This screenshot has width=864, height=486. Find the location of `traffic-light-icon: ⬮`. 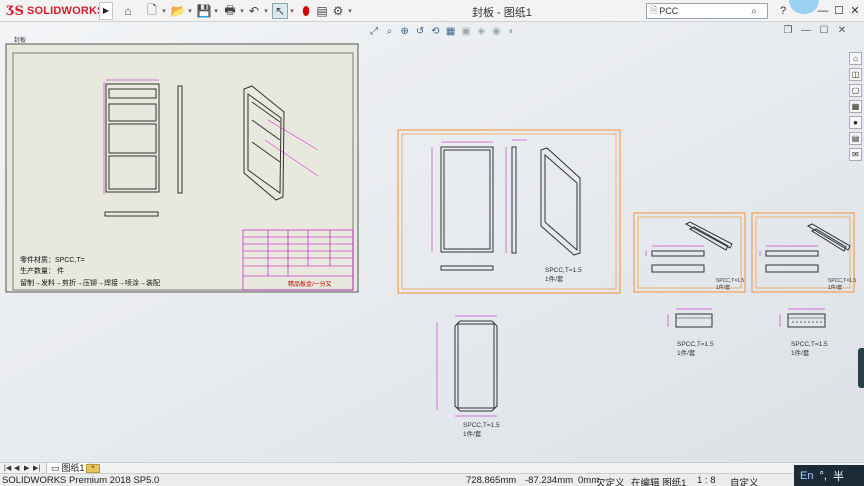

traffic-light-icon: ⬮ is located at coordinates (306, 11).